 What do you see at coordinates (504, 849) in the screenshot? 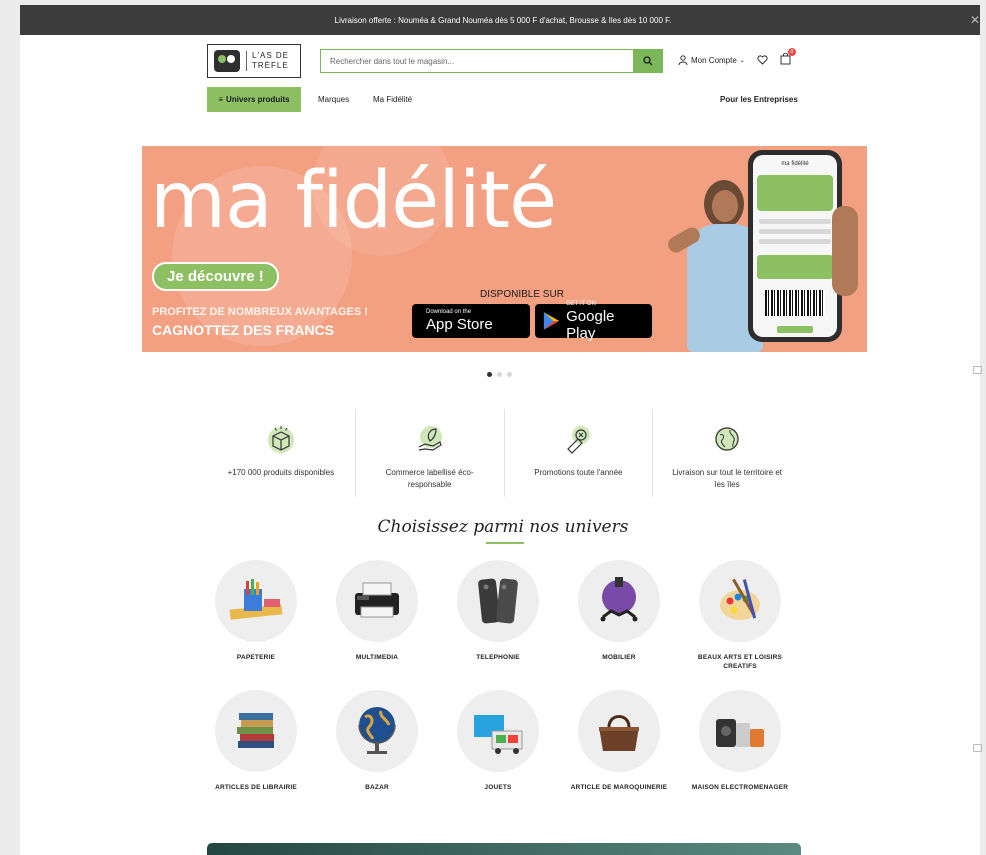
I see `promo-band-partial` at bounding box center [504, 849].